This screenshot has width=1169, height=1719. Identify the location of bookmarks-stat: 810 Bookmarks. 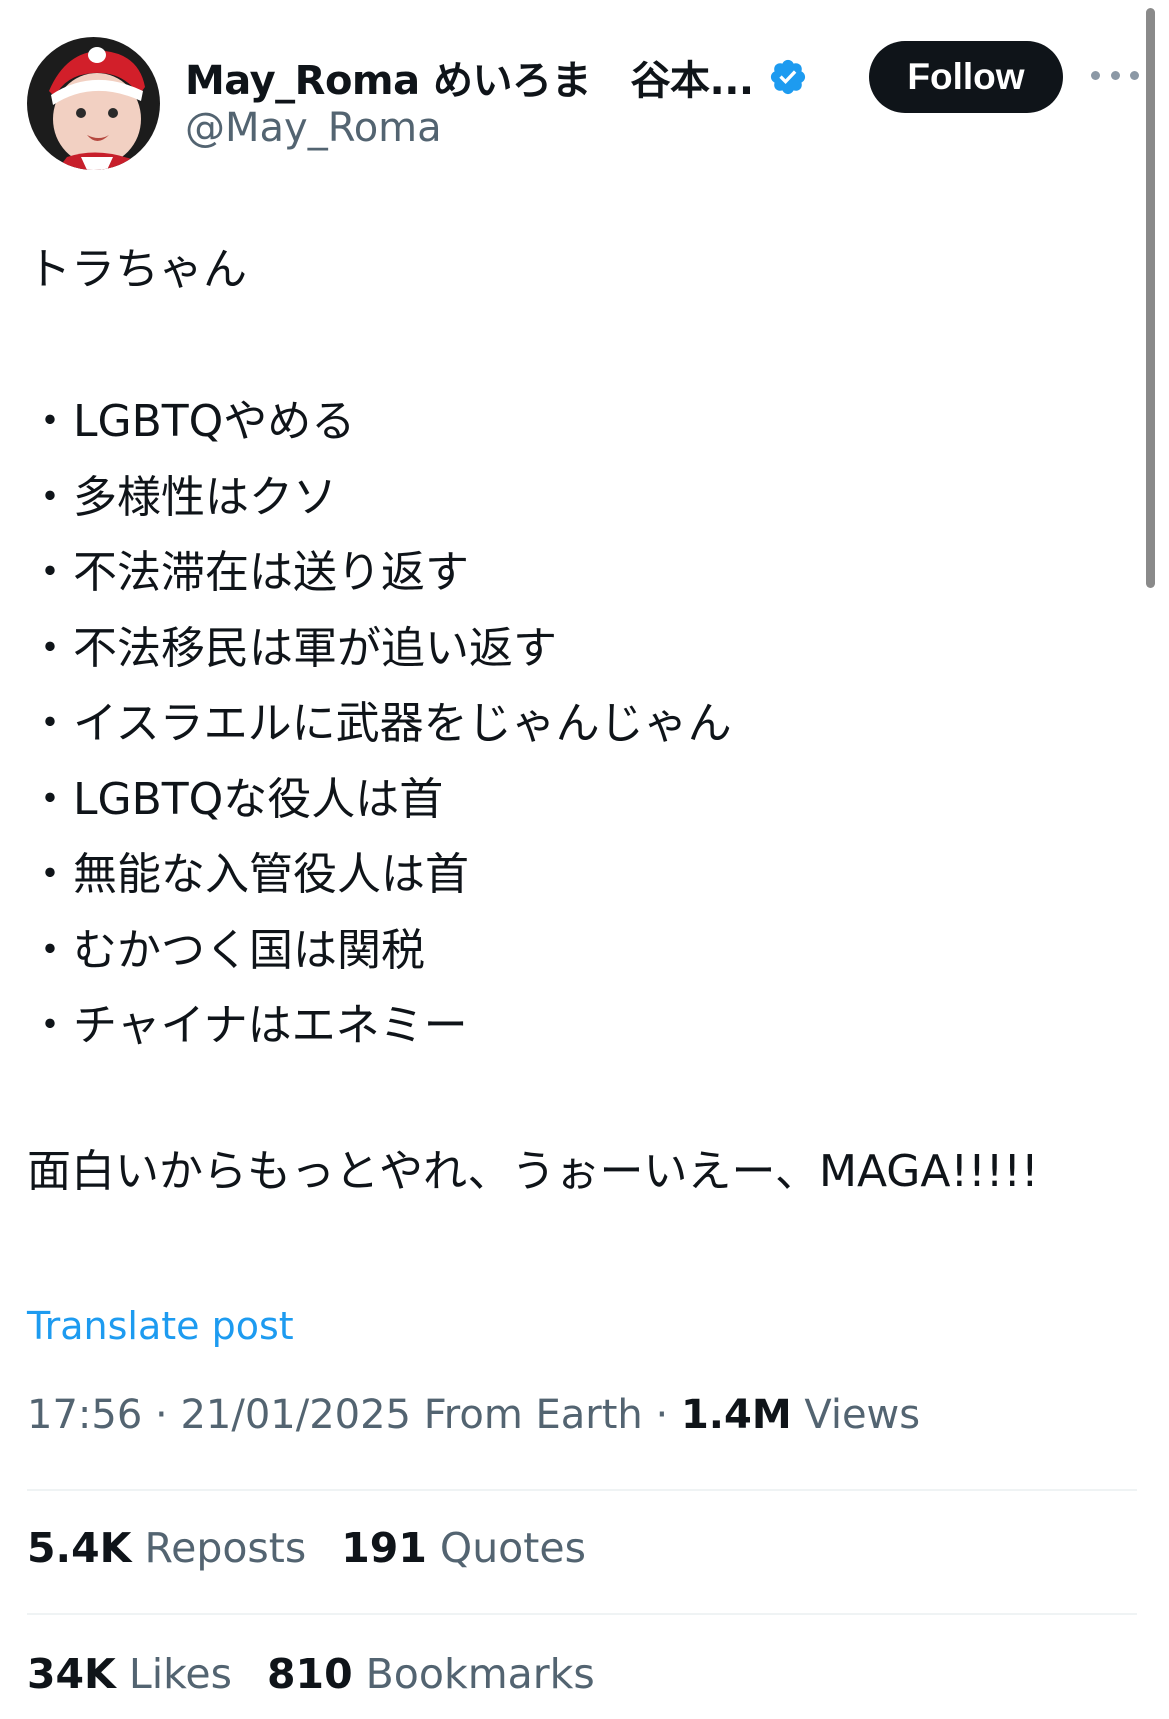
(431, 1674).